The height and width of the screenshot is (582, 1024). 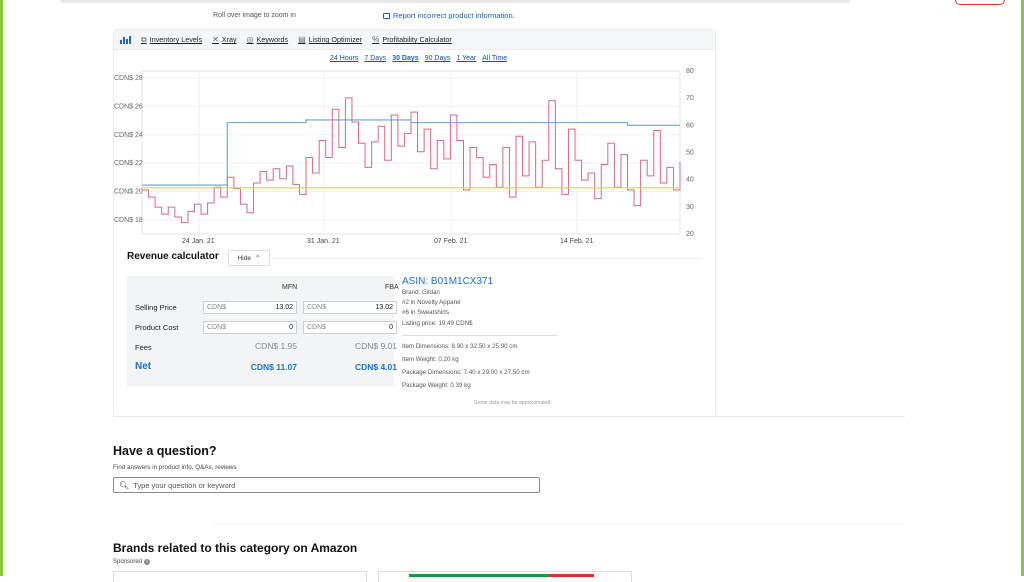 I want to click on y-tick-label-right: 40, so click(x=690, y=180).